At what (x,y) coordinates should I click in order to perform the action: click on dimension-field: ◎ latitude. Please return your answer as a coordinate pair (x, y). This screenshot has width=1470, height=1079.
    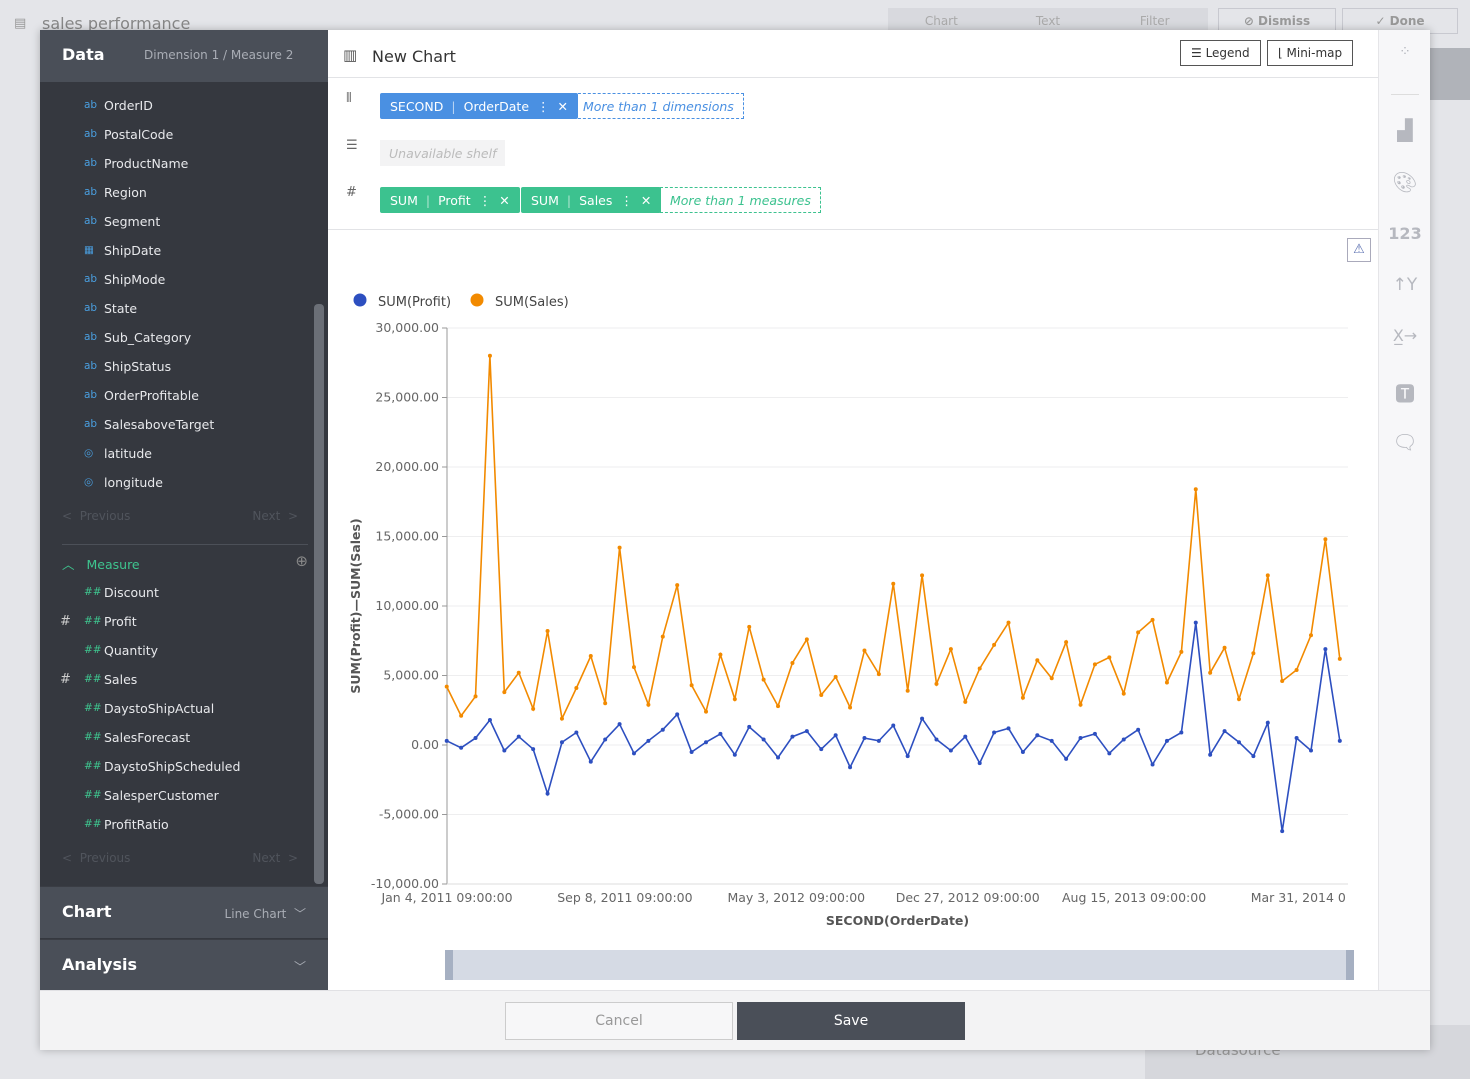
    Looking at the image, I should click on (118, 453).